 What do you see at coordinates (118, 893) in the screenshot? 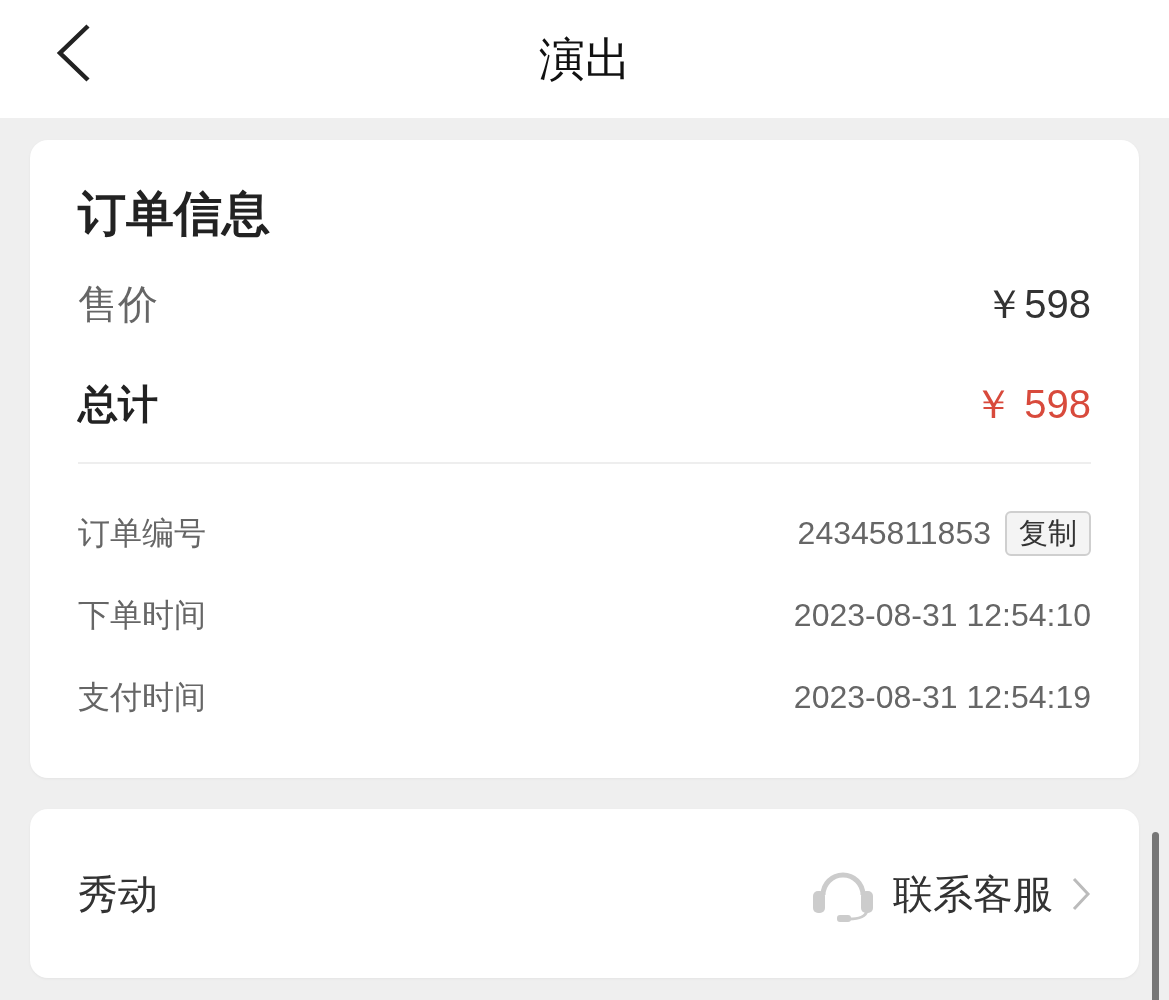
I see `organizer-name: 秀动` at bounding box center [118, 893].